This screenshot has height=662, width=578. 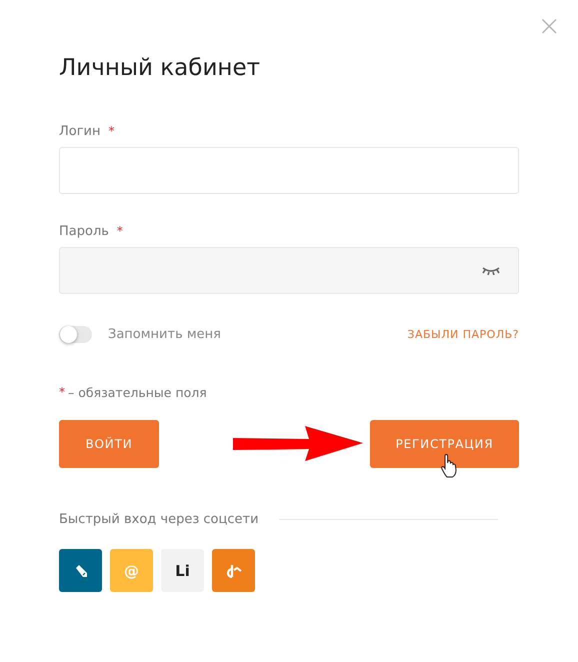 What do you see at coordinates (131, 570) in the screenshot?
I see `social-login-button: @` at bounding box center [131, 570].